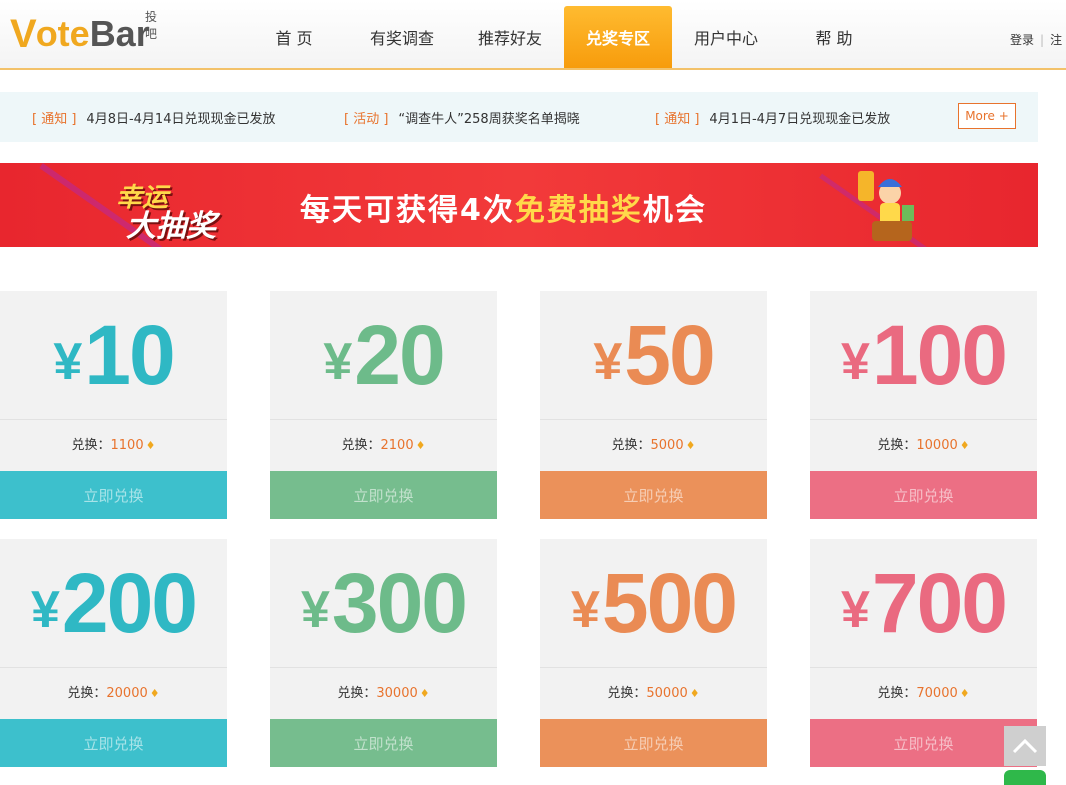 The height and width of the screenshot is (785, 1066). I want to click on notice-tag: [ 活动 ], so click(366, 119).